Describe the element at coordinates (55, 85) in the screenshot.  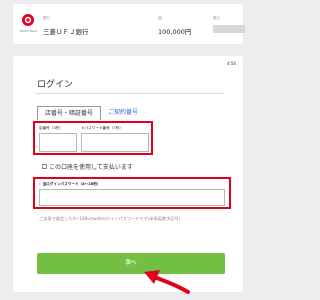
I see `page-title: ログイン` at that location.